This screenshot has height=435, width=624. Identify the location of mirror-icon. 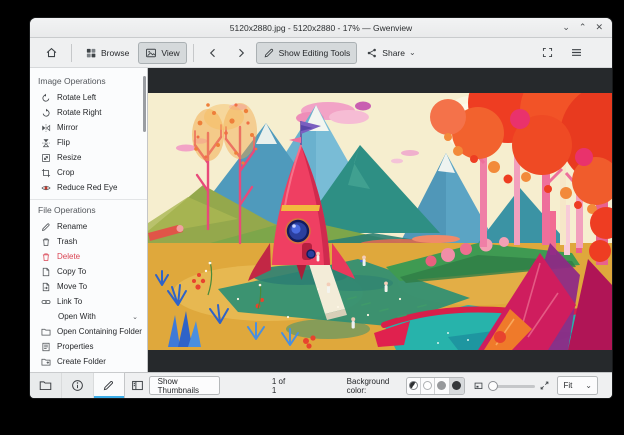
(46, 127).